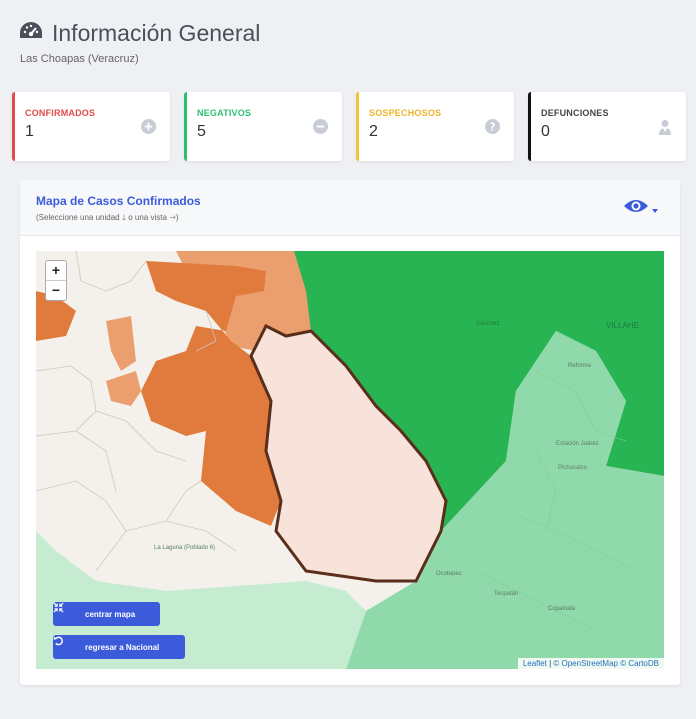 This screenshot has width=696, height=719. What do you see at coordinates (577, 444) in the screenshot?
I see `map-label-estacion: Estación Juárez` at bounding box center [577, 444].